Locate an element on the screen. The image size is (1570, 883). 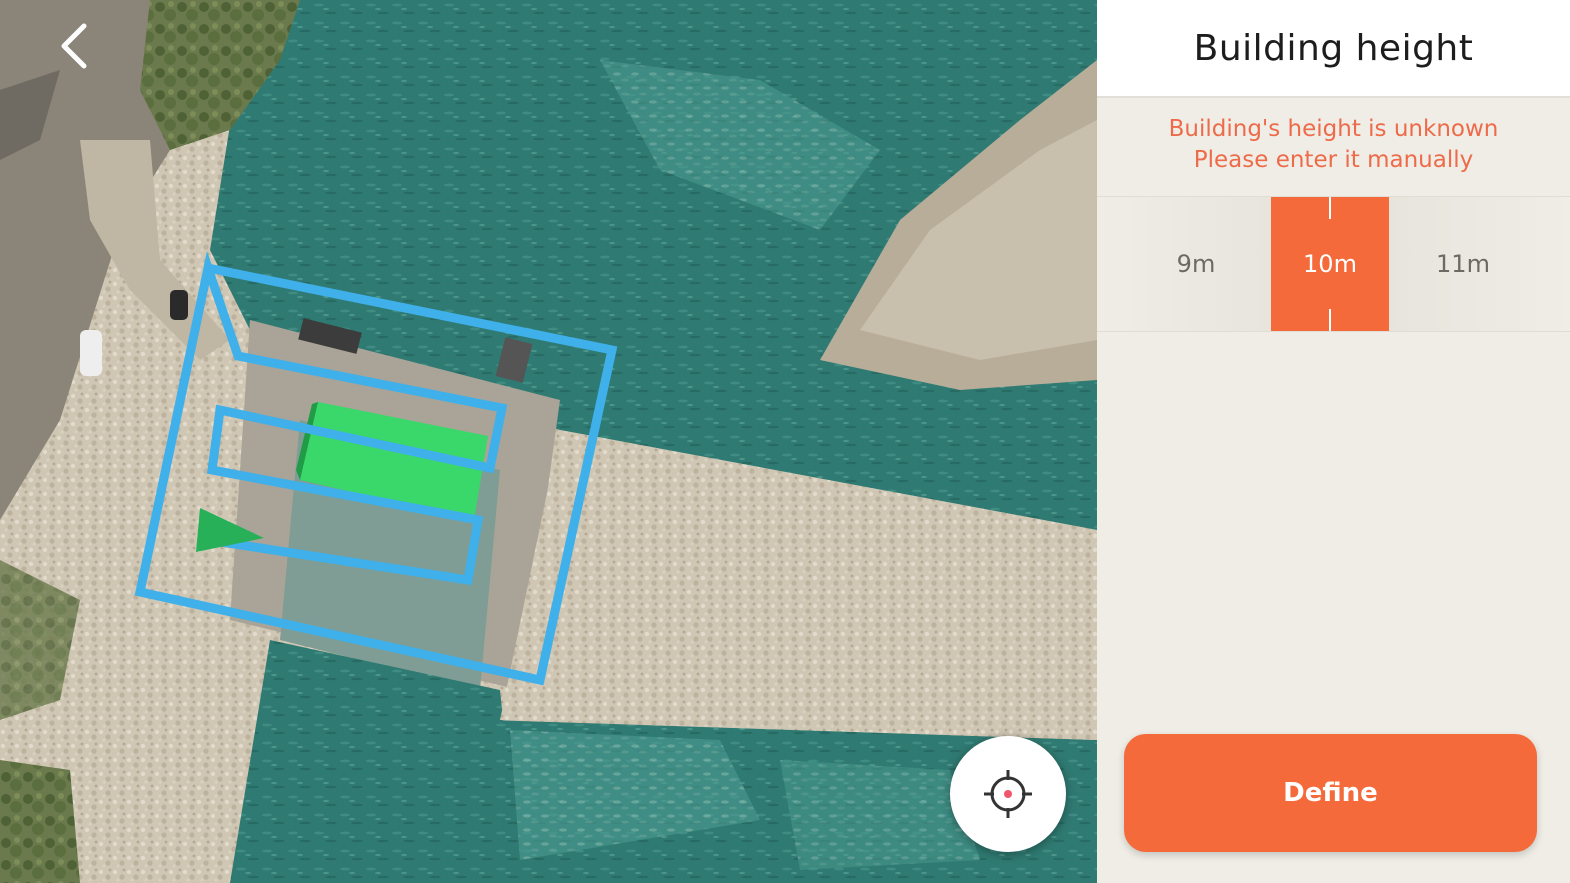
back-button is located at coordinates (74, 46).